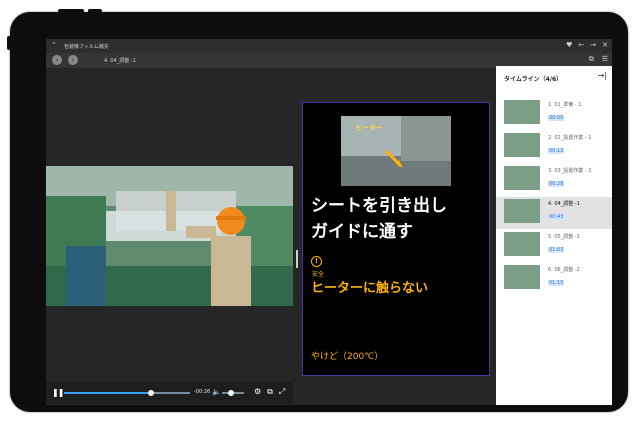 Image resolution: width=640 pixels, height=423 pixels. Describe the element at coordinates (58, 392) in the screenshot. I see `pause-icon: ❚❚` at that location.